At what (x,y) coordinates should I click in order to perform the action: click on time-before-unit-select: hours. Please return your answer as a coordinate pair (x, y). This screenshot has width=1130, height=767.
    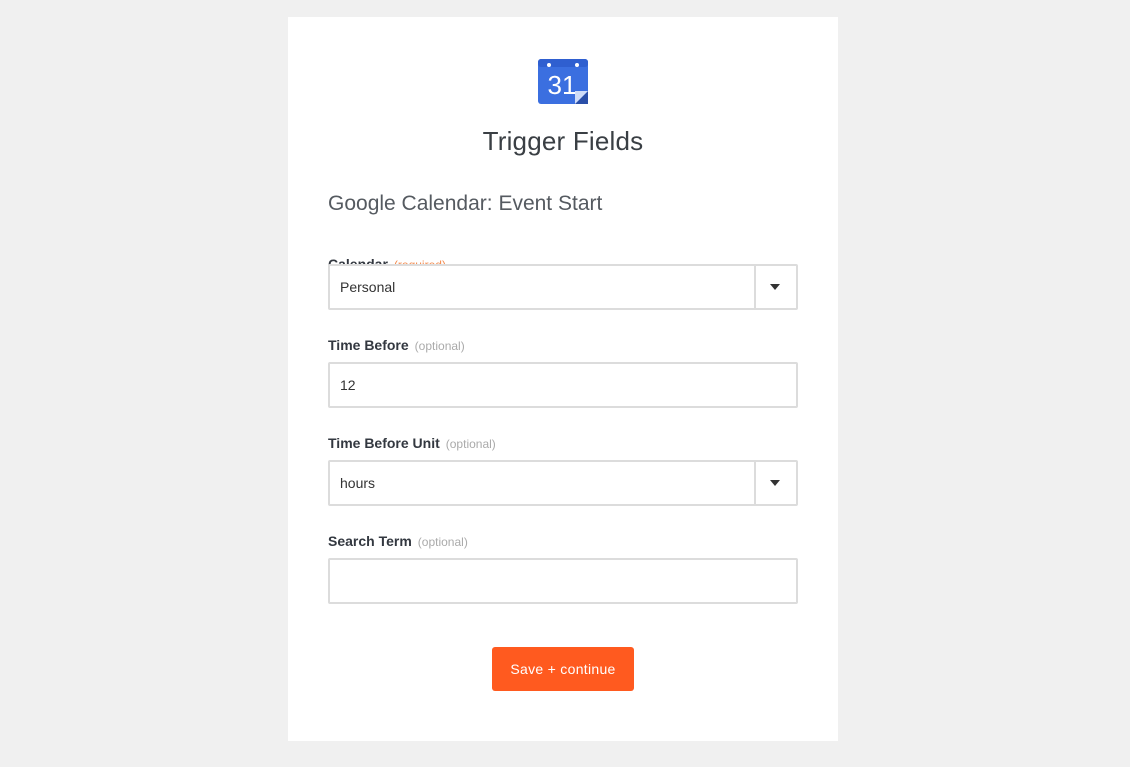
    Looking at the image, I should click on (563, 483).